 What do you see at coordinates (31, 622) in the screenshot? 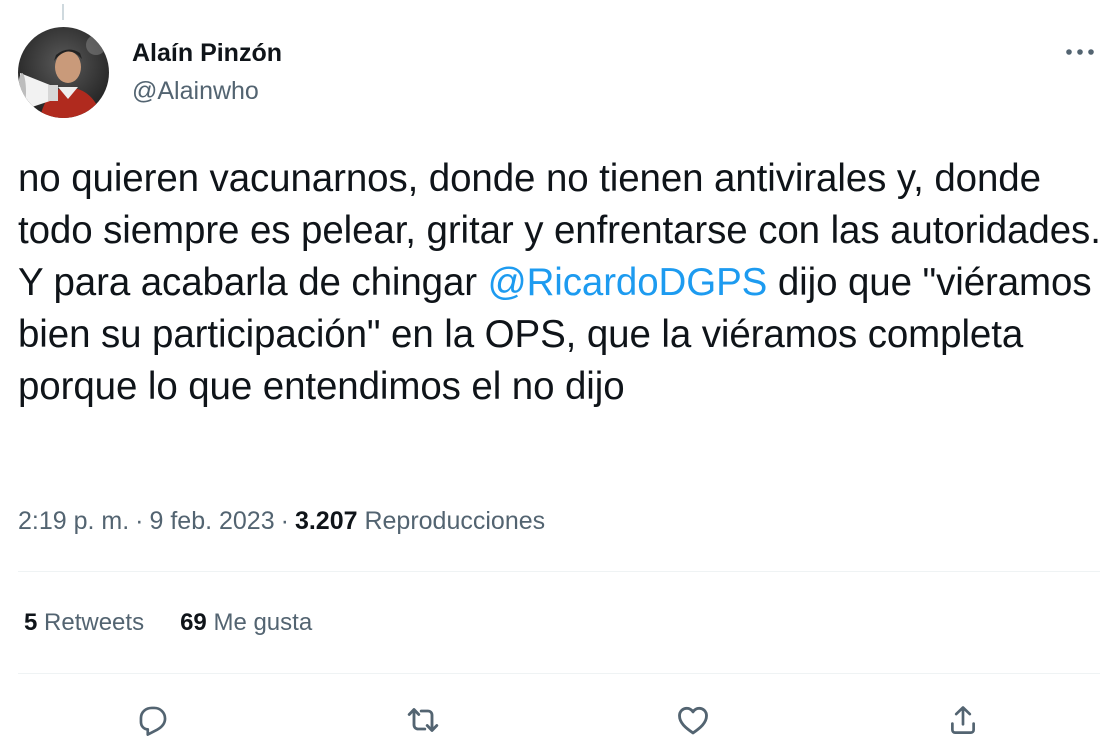
I see `retweets-count: 5` at bounding box center [31, 622].